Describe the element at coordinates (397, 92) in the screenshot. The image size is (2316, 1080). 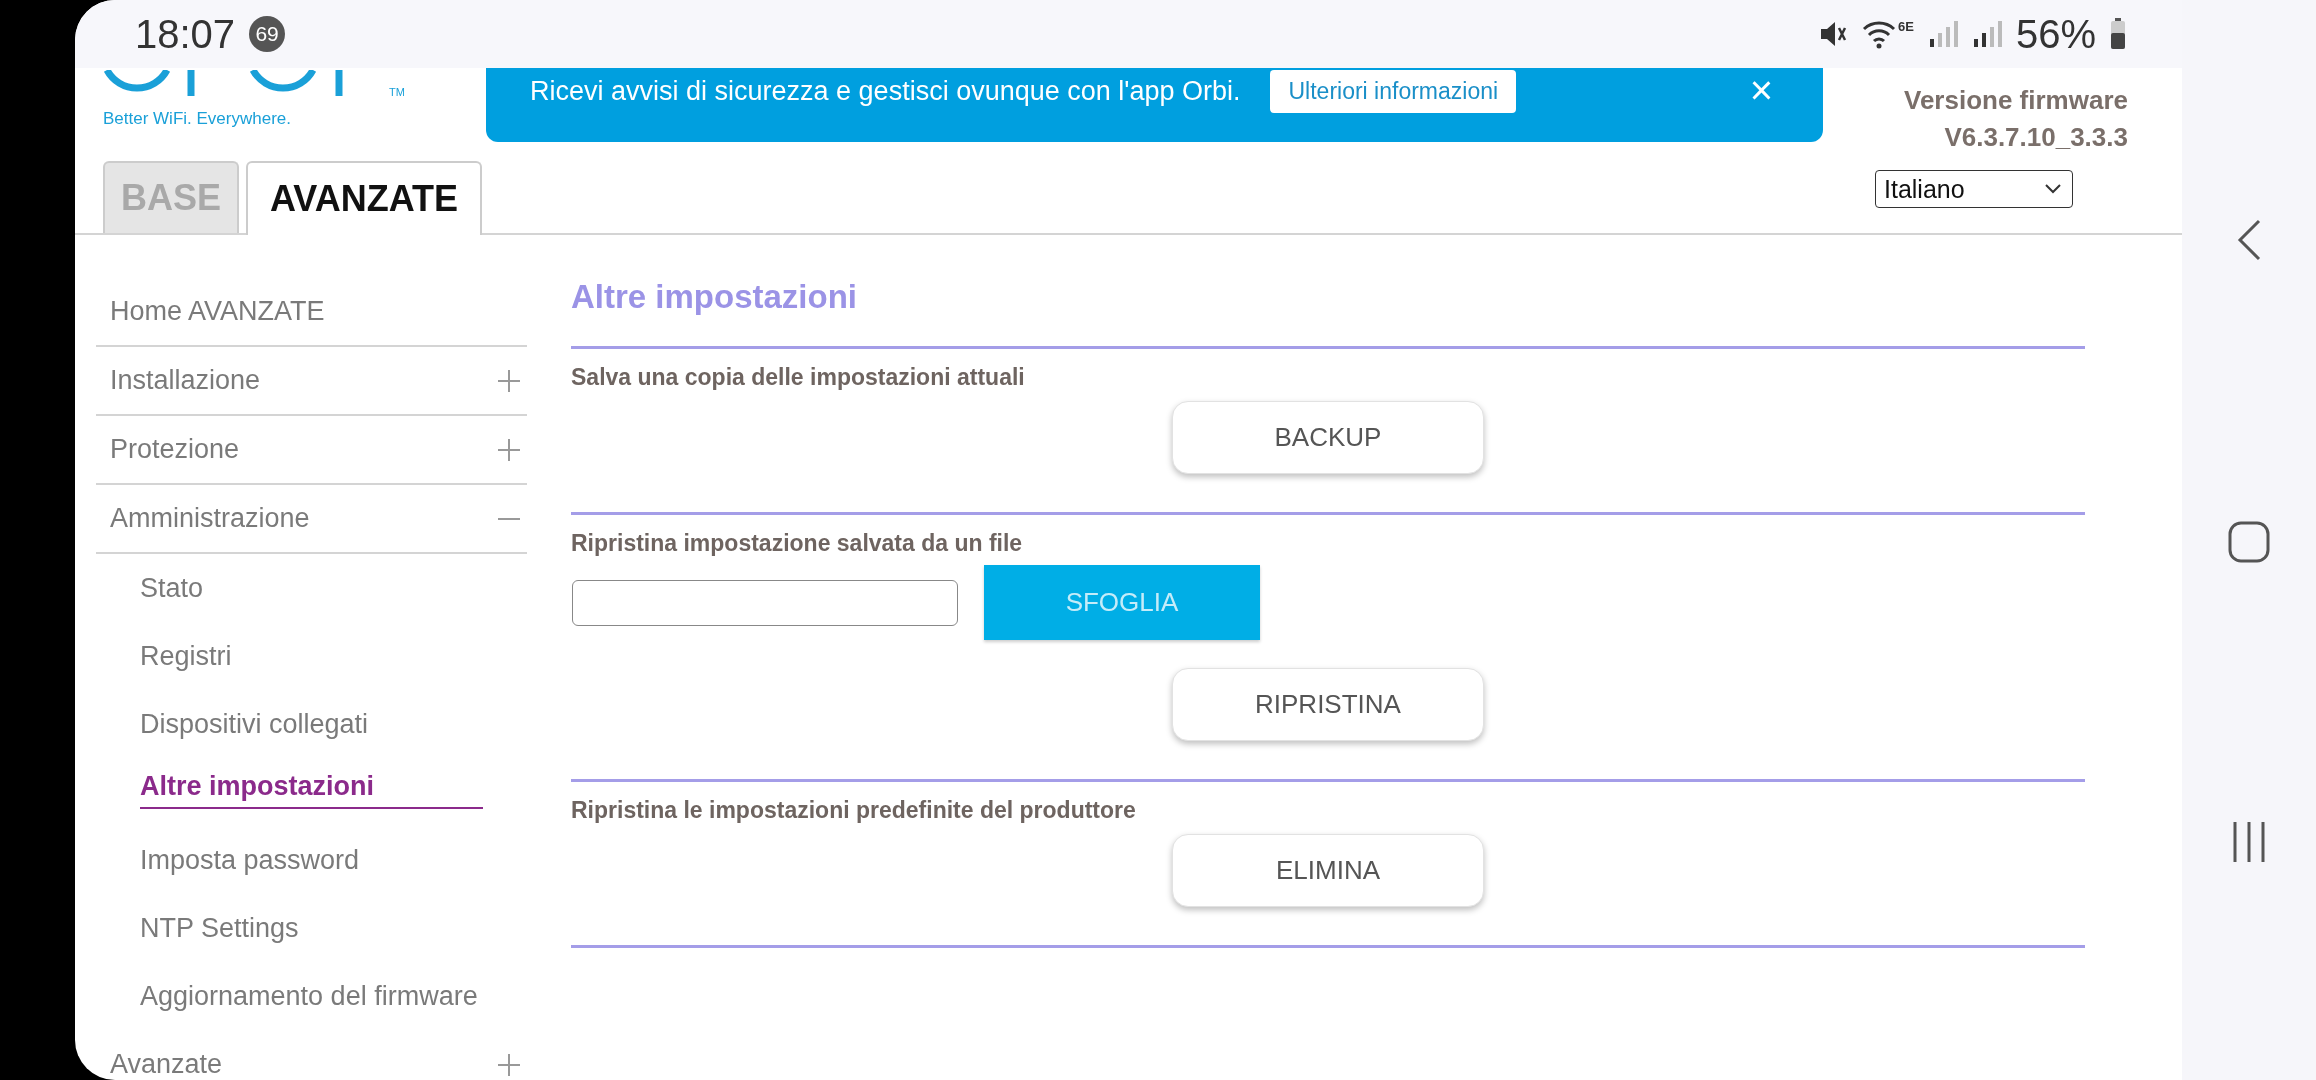
I see `trademark-mark: TM` at that location.